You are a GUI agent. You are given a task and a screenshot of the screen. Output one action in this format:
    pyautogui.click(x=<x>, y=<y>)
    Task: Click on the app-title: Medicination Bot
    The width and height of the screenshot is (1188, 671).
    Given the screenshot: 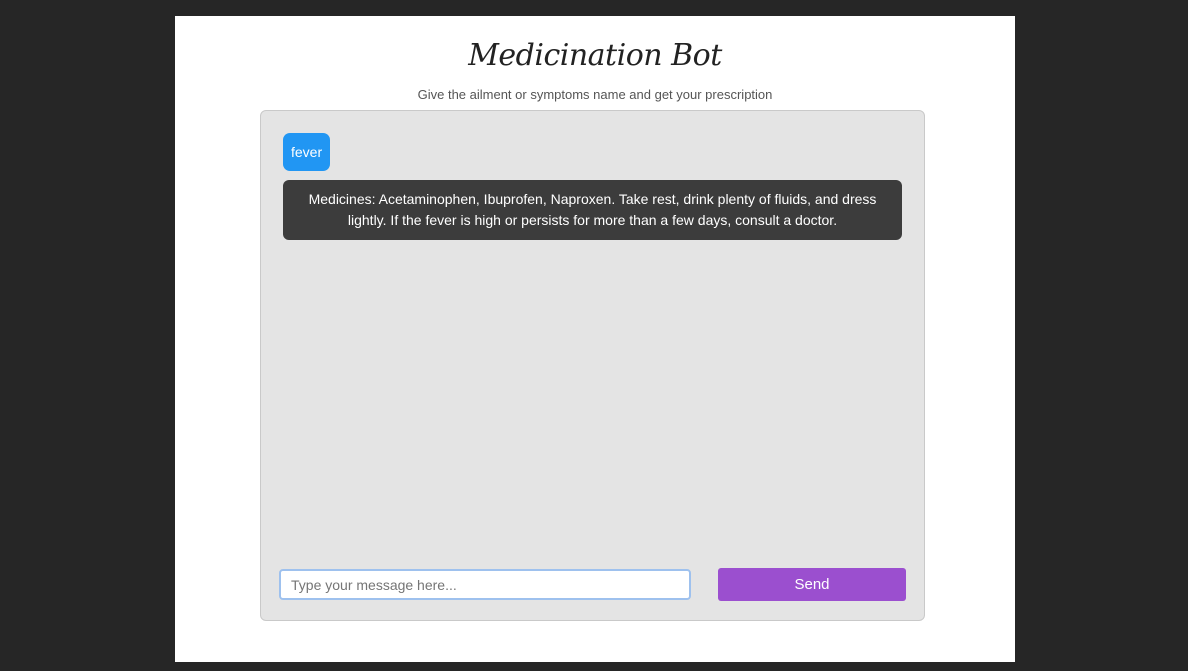 What is the action you would take?
    pyautogui.click(x=595, y=55)
    